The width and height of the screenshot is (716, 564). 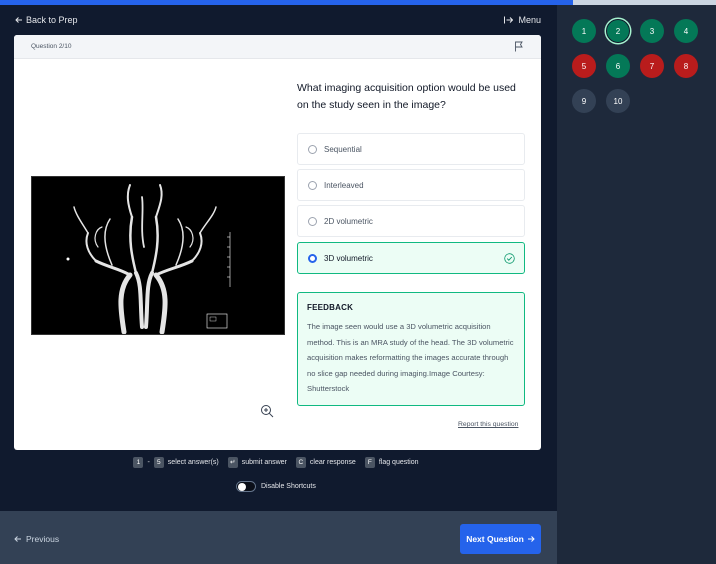 What do you see at coordinates (531, 539) in the screenshot?
I see `arrow-right-icon` at bounding box center [531, 539].